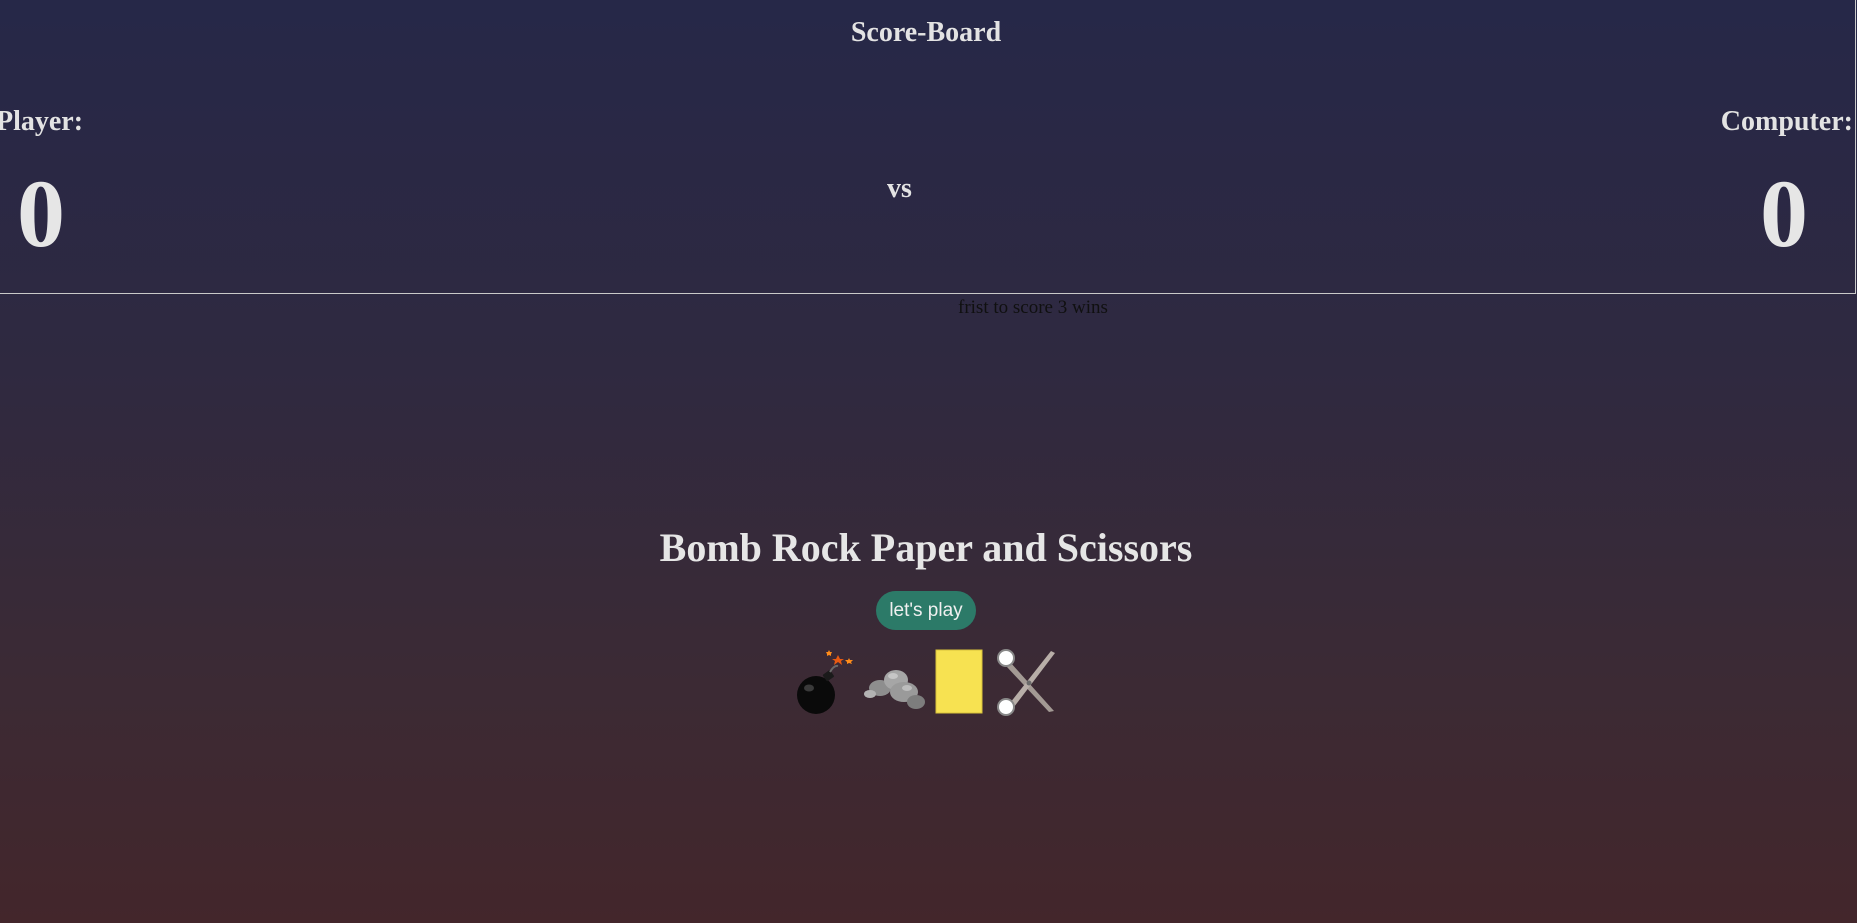  I want to click on rule-text: frist to score 3 wins, so click(1033, 307).